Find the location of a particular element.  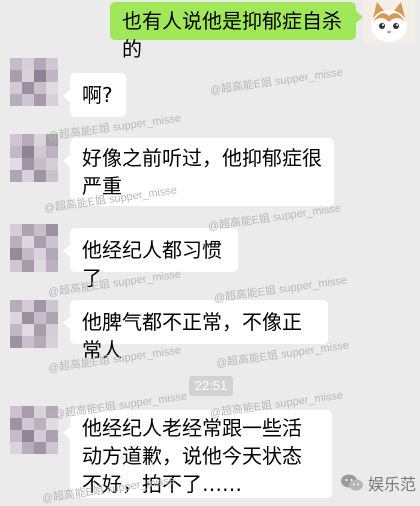

message-bubble-self: 也有人说他是抑郁症自杀的 is located at coordinates (236, 31).